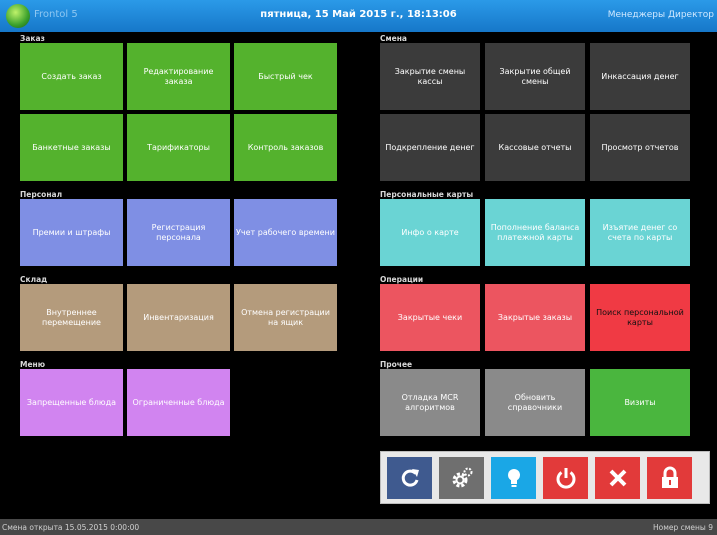 The height and width of the screenshot is (535, 717). What do you see at coordinates (640, 232) in the screenshot?
I see `card-withdraw-button: Изъятие денег со счета по карты` at bounding box center [640, 232].